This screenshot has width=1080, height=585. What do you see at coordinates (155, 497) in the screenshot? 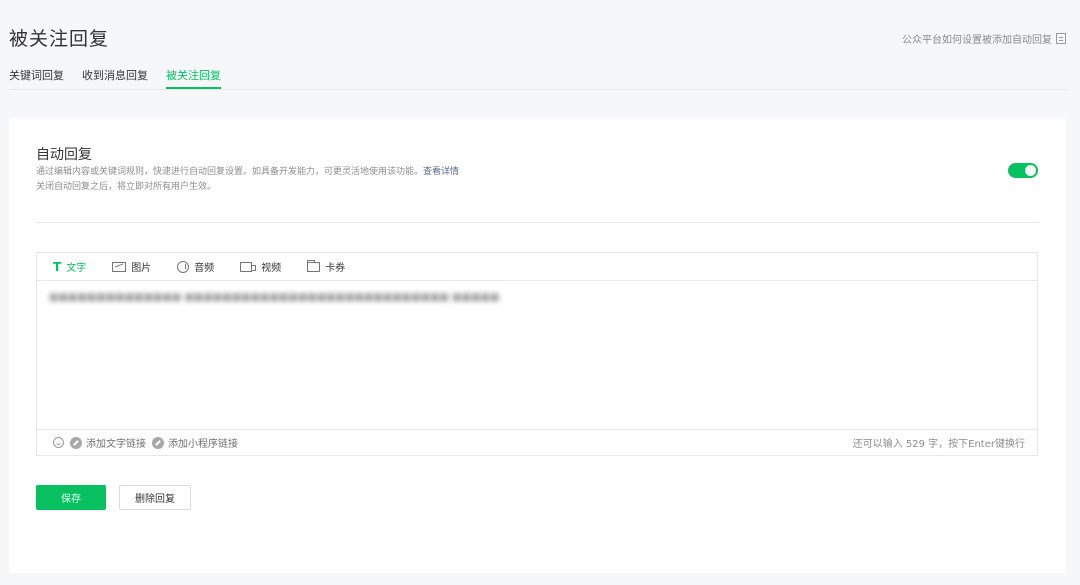
I see `delete-reply-button: 删除回复` at bounding box center [155, 497].